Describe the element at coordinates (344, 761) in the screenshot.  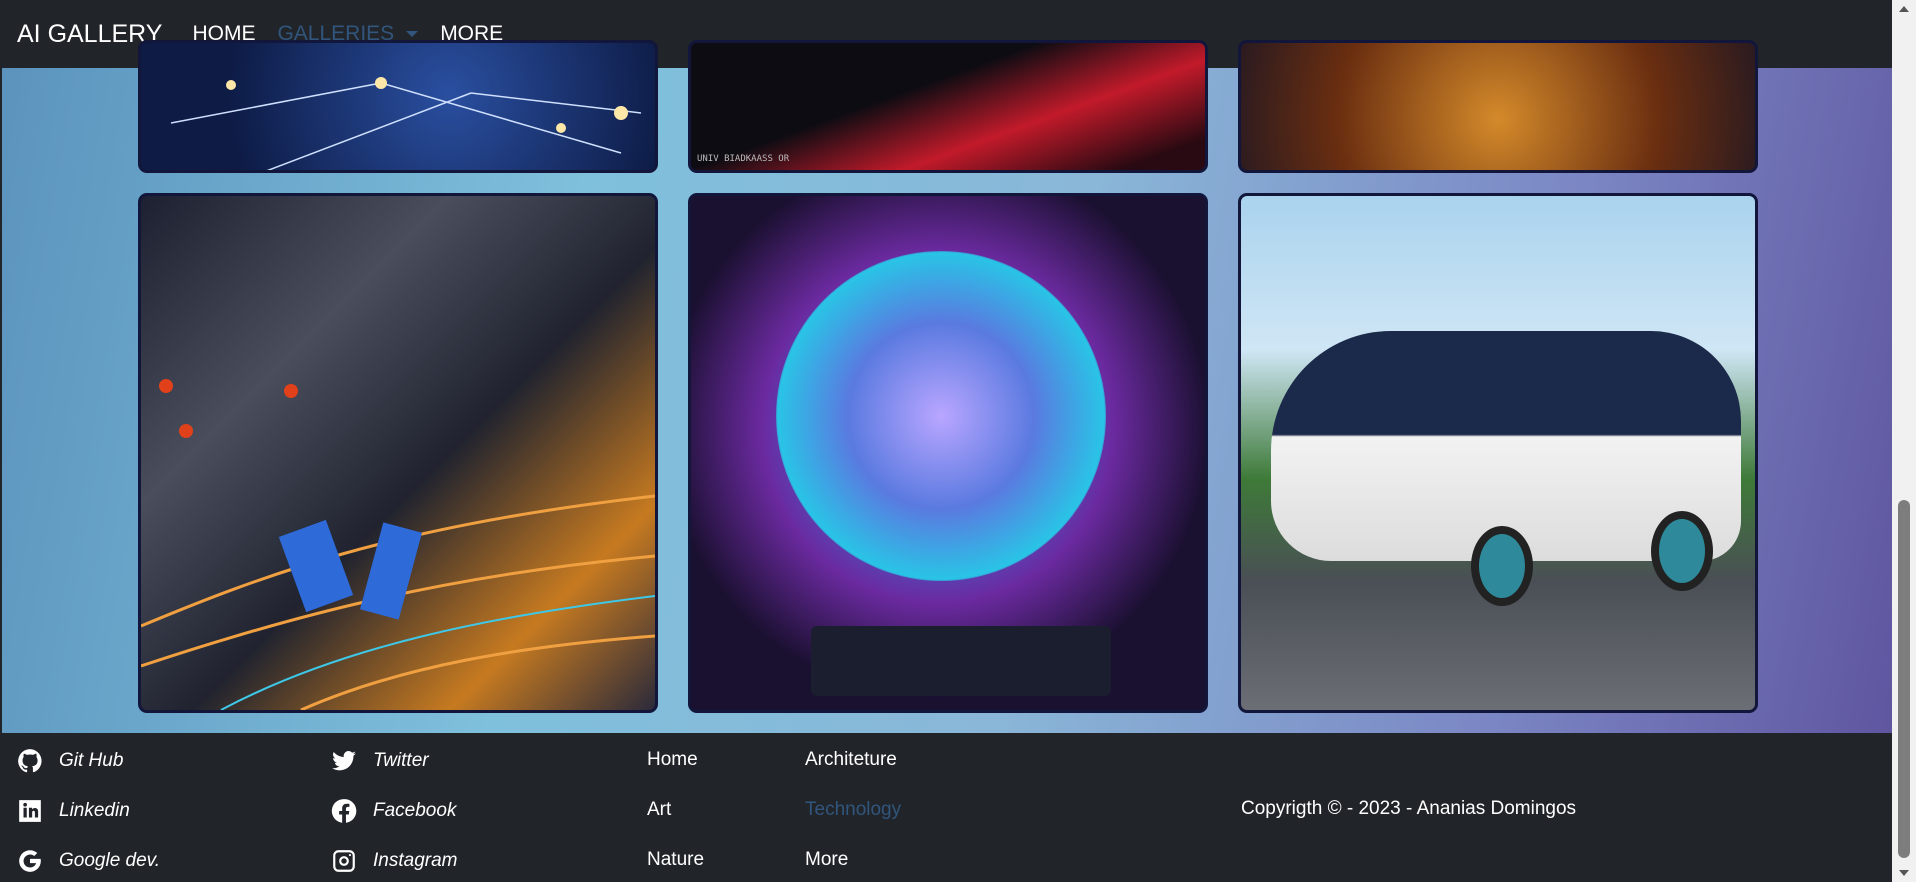
I see `twitter-icon` at that location.